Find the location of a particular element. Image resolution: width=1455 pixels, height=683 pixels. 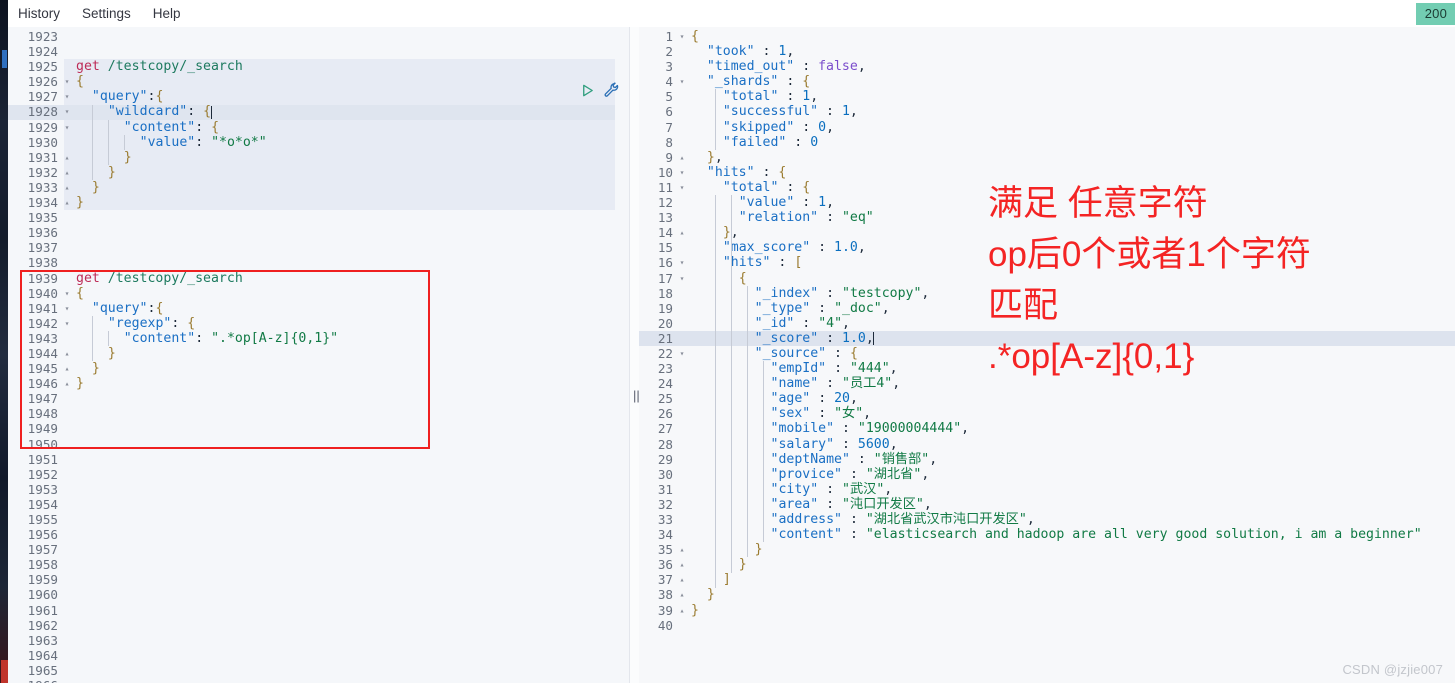

code-line: 1934 ▴} is located at coordinates (319, 202).